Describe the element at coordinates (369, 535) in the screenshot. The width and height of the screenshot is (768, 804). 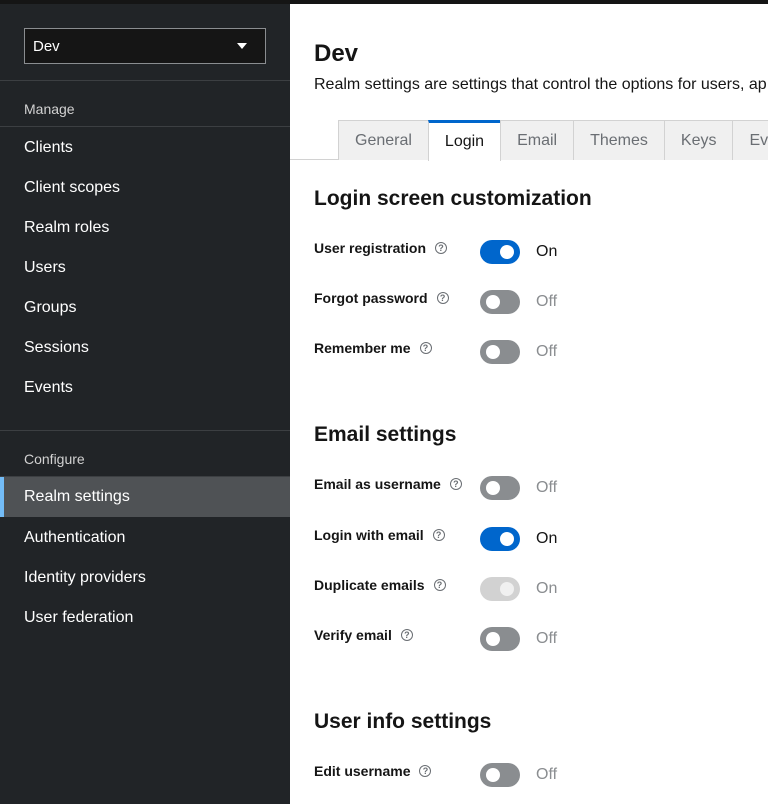
I see `setting-label-text: Login with email` at that location.